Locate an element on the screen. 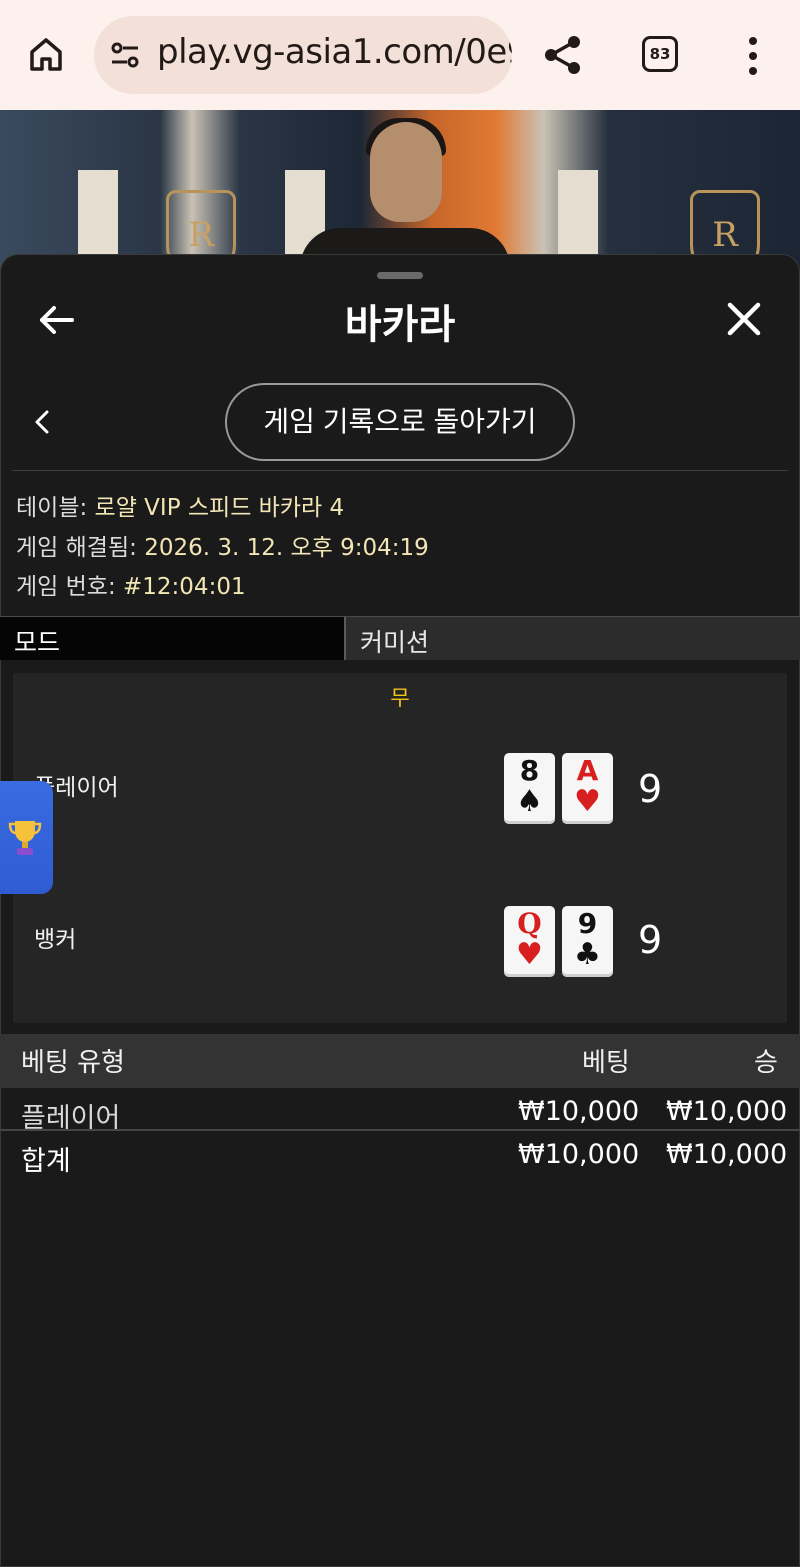 This screenshot has height=1567, width=800. banker-card-2: 9 ♣ is located at coordinates (587, 941).